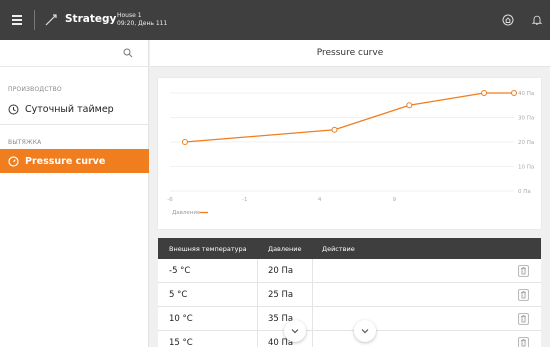 The image size is (550, 347). I want to click on cell-temperature: 15 °C, so click(181, 342).